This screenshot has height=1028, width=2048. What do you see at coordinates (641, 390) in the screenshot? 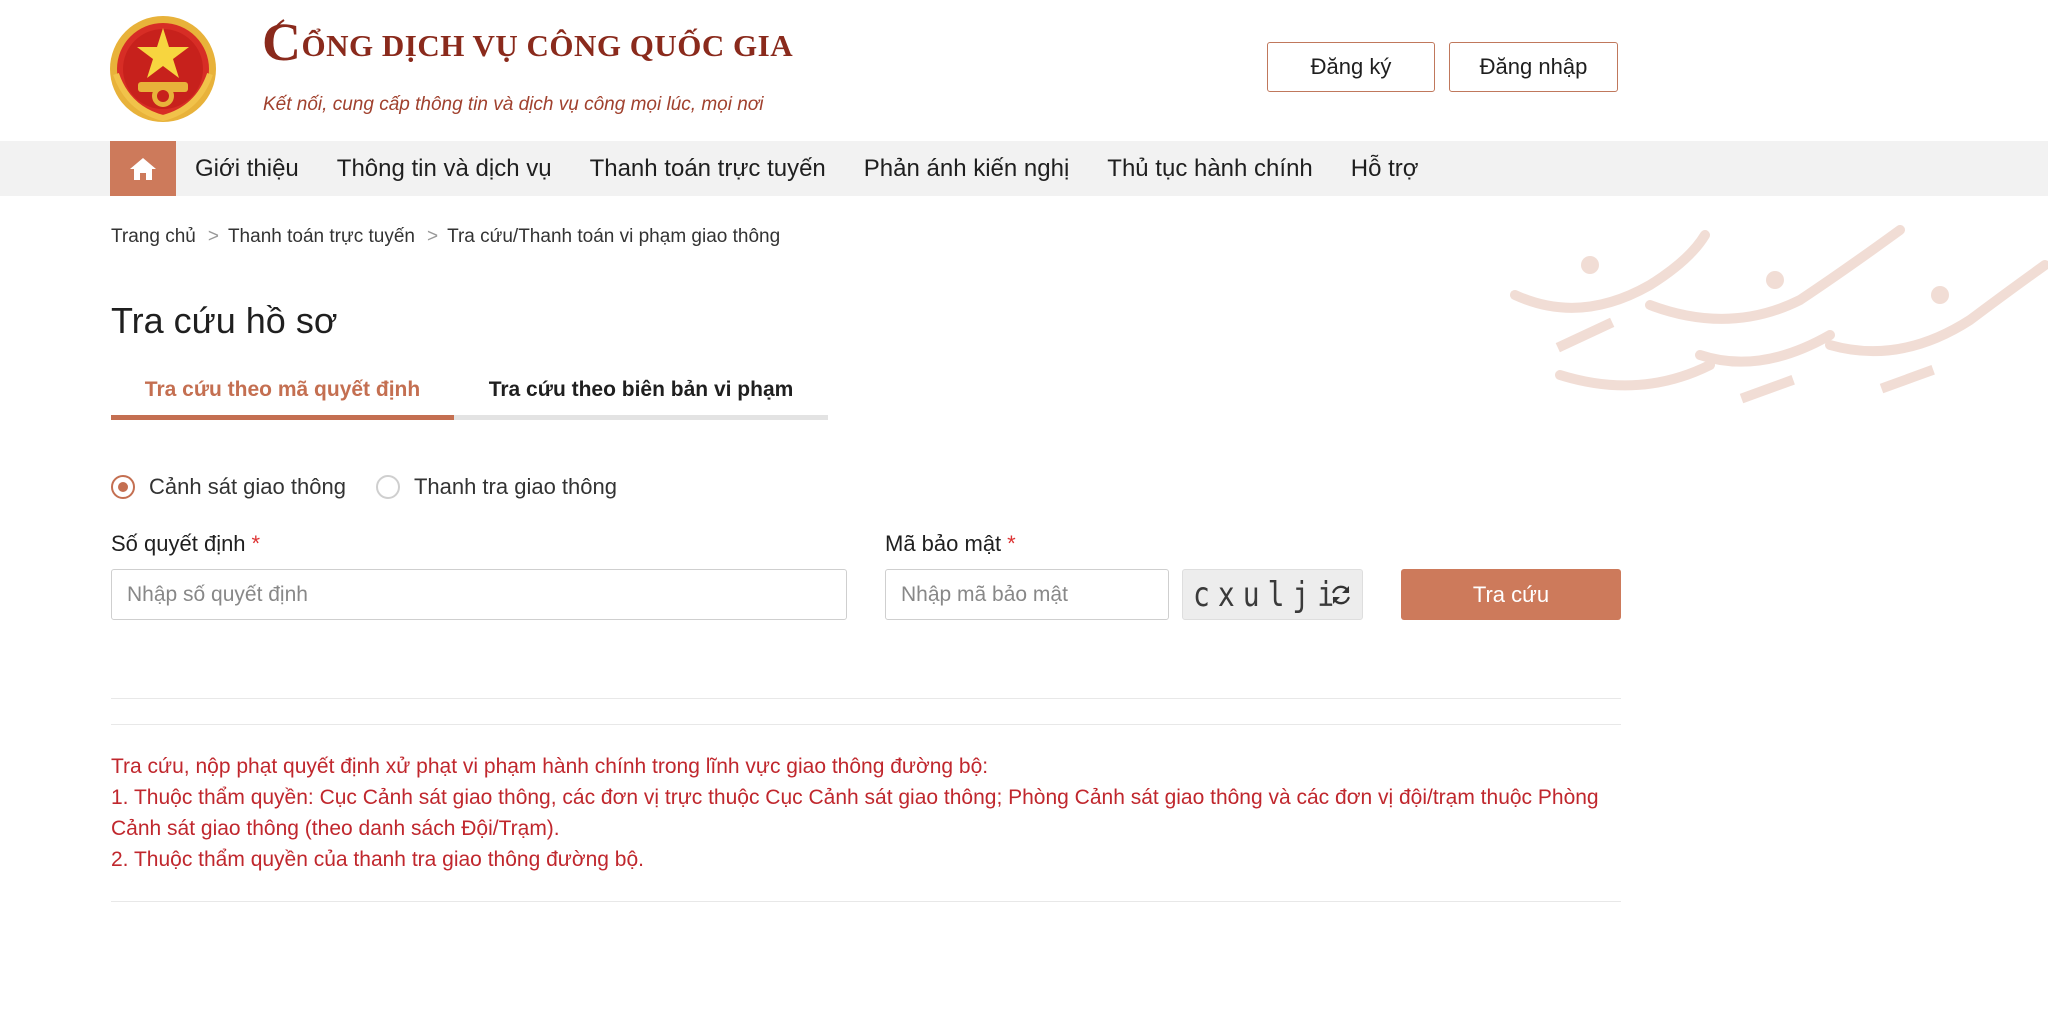
I see `tab-by-violation-record: Tra cứu theo biên bản vi phạm` at bounding box center [641, 390].